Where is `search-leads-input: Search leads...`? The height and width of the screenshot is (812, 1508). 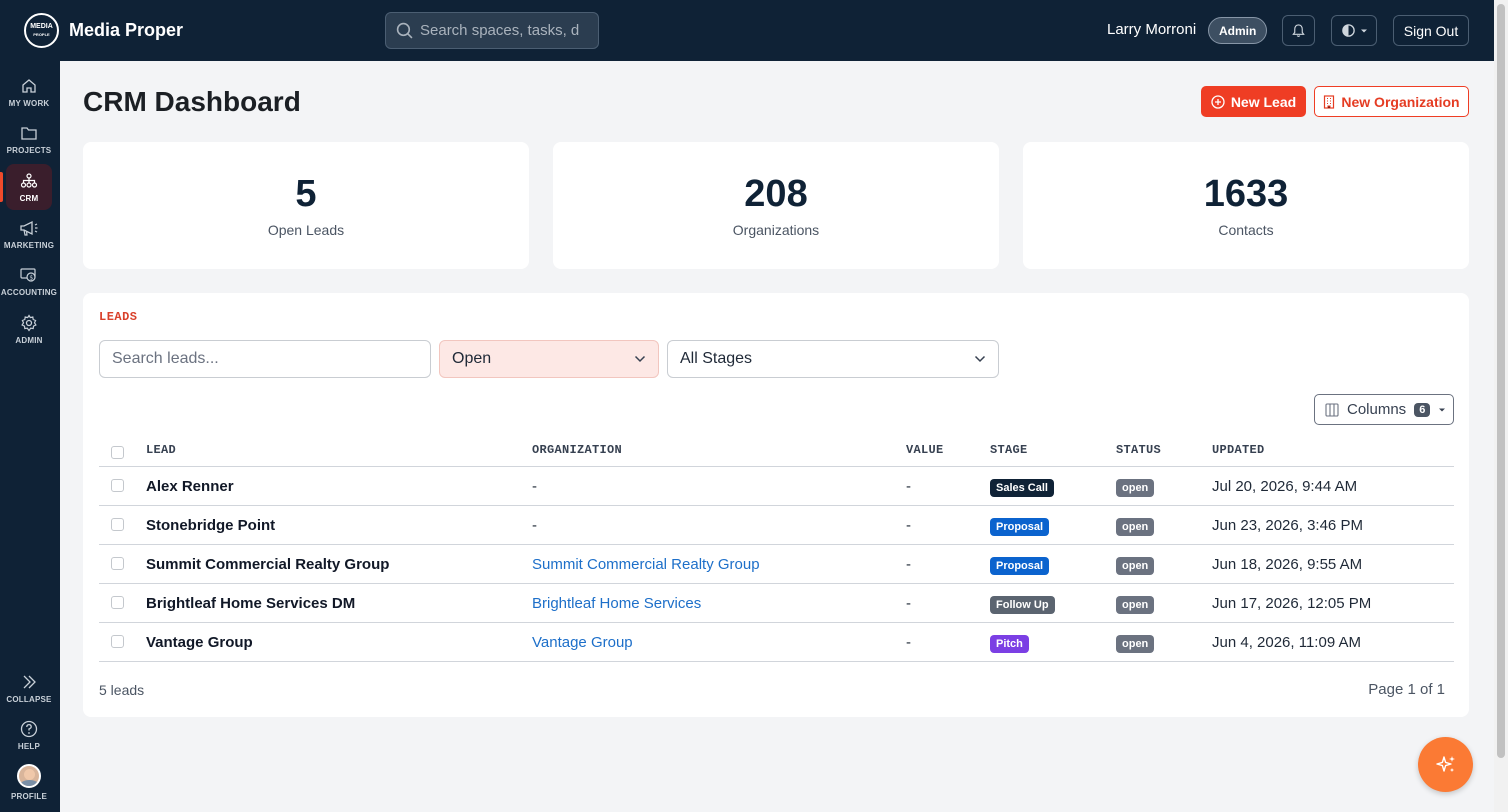 search-leads-input: Search leads... is located at coordinates (265, 359).